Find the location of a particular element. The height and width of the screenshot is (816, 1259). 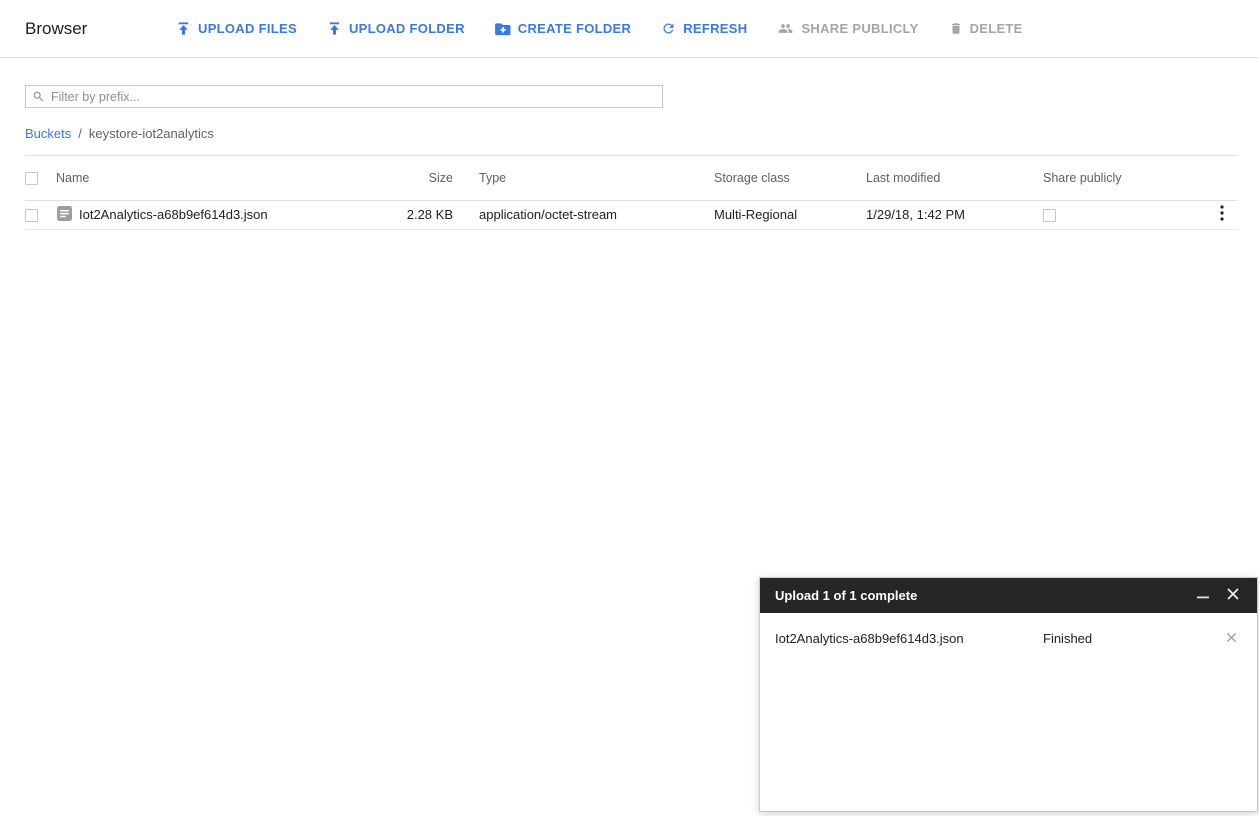

minimize-button is located at coordinates (1203, 596).